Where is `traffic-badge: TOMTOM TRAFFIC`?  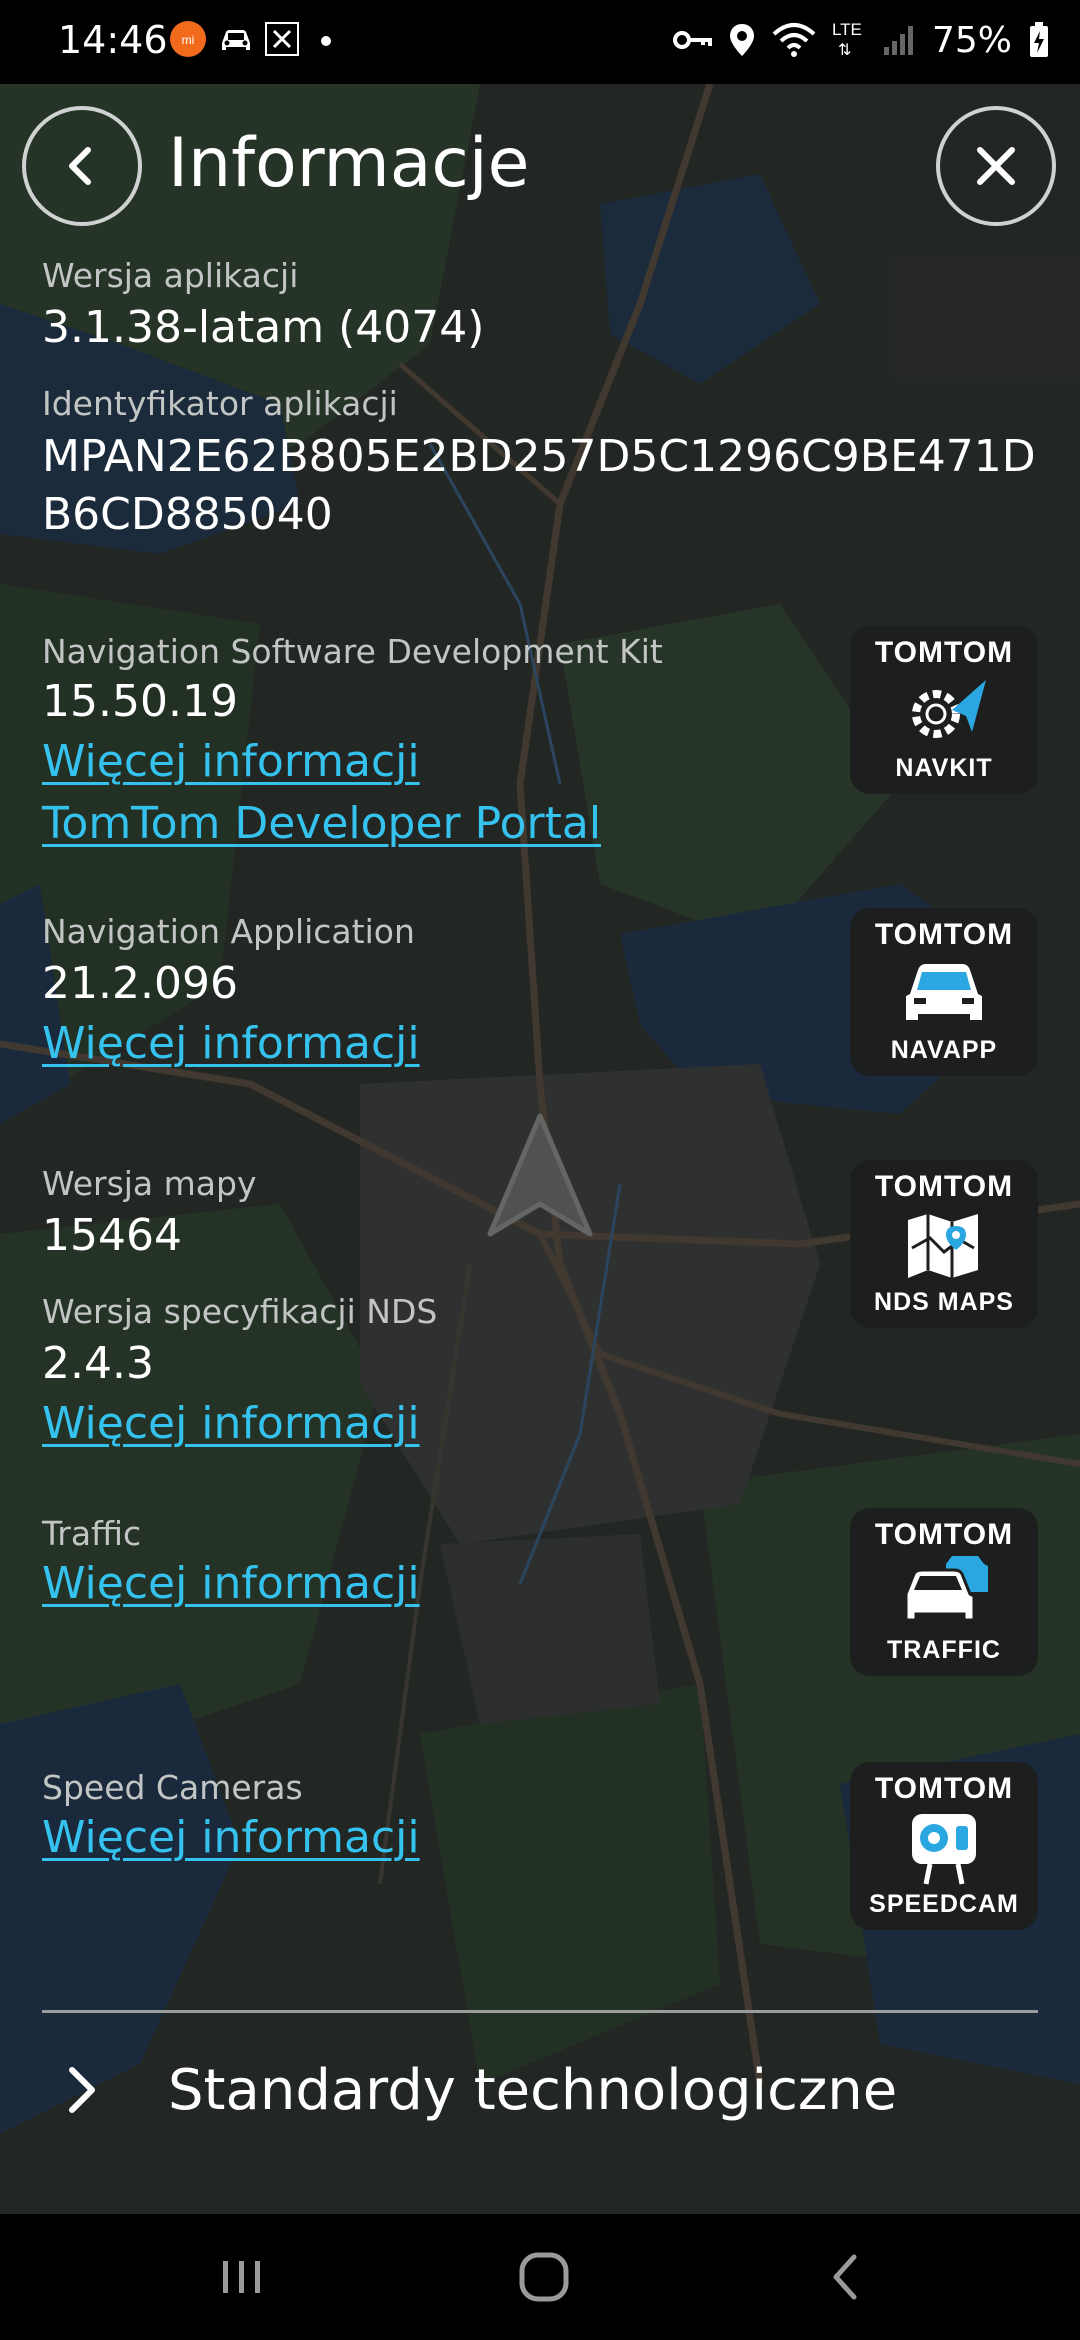
traffic-badge: TOMTOM TRAFFIC is located at coordinates (944, 1592).